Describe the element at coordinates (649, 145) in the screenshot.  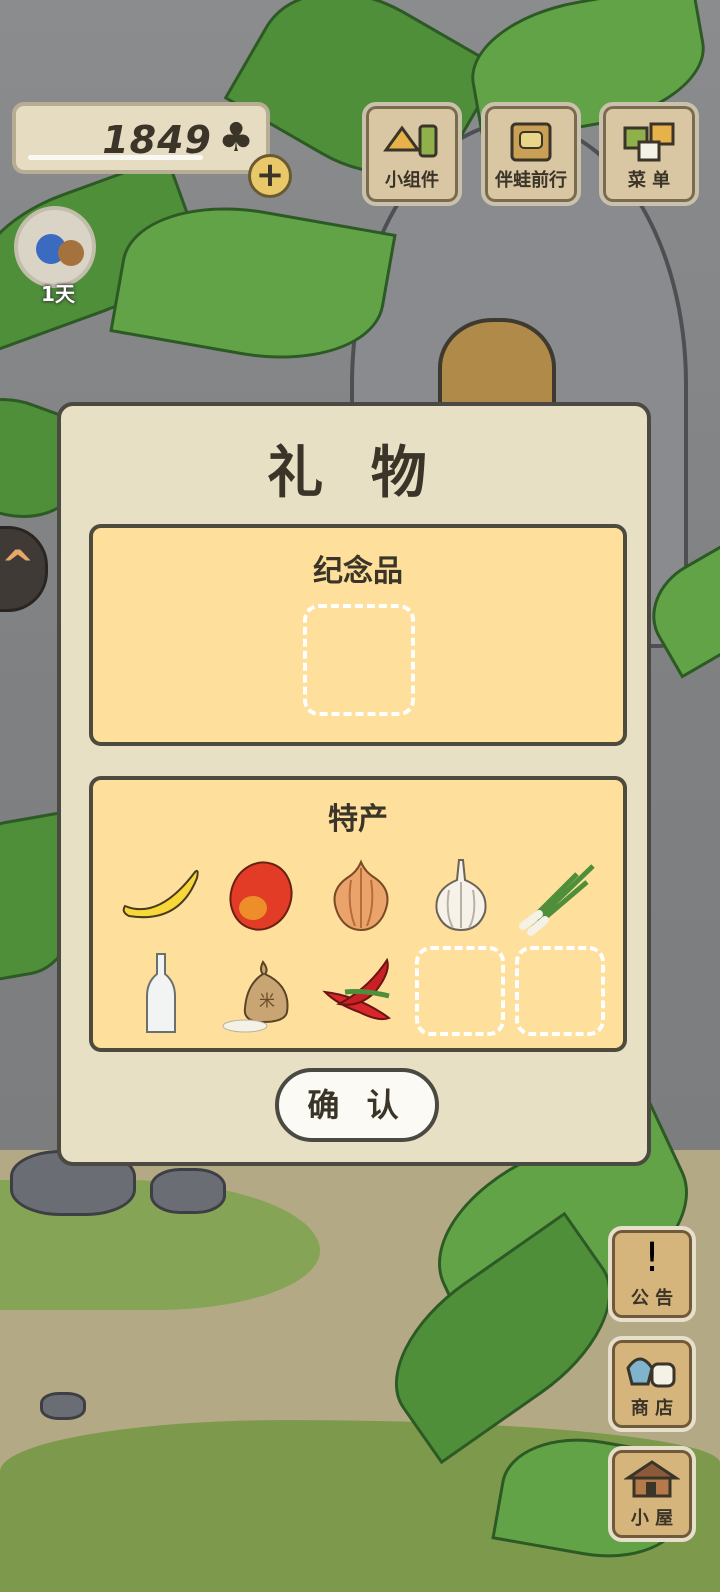
I see `menu-icon` at that location.